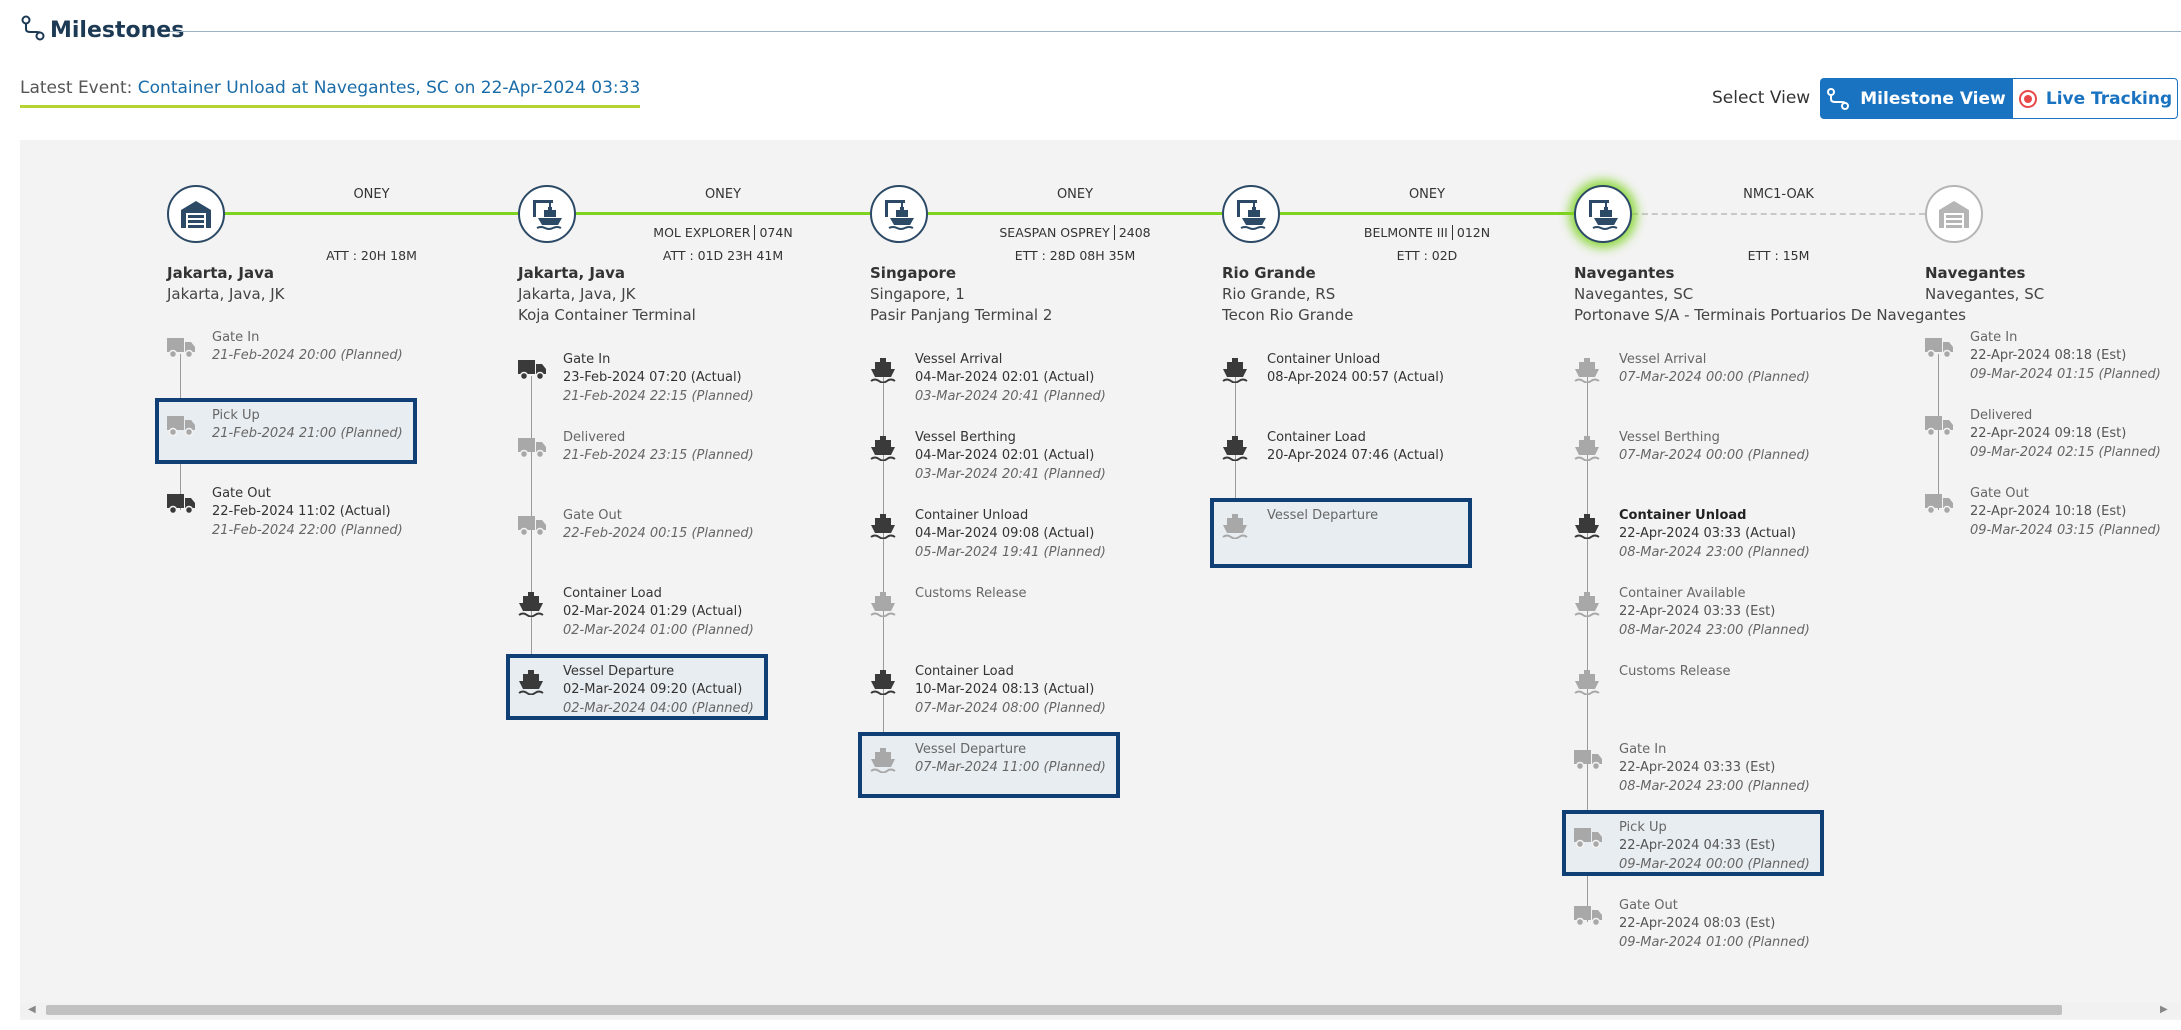 The height and width of the screenshot is (1030, 2181). Describe the element at coordinates (1682, 593) in the screenshot. I see `event-title: Container Available` at that location.